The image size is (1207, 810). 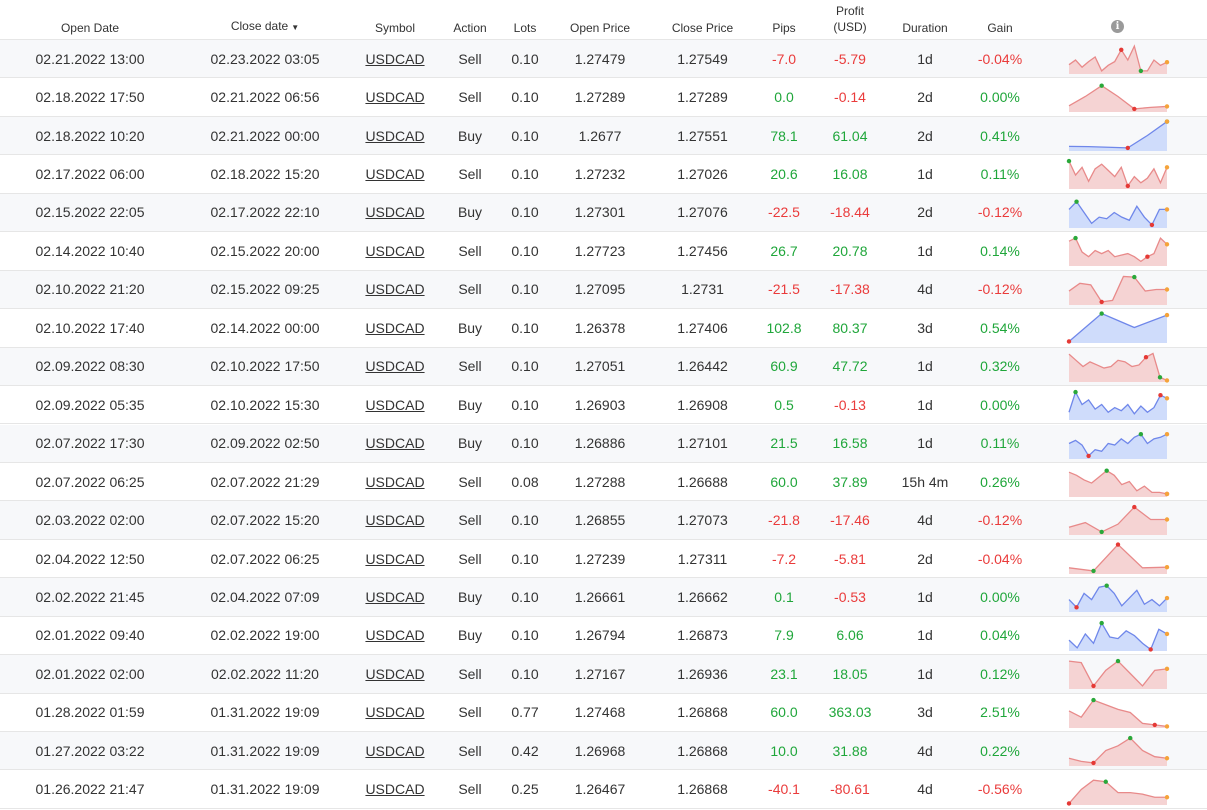 I want to click on cell-open-price: 1.27289, so click(x=600, y=97).